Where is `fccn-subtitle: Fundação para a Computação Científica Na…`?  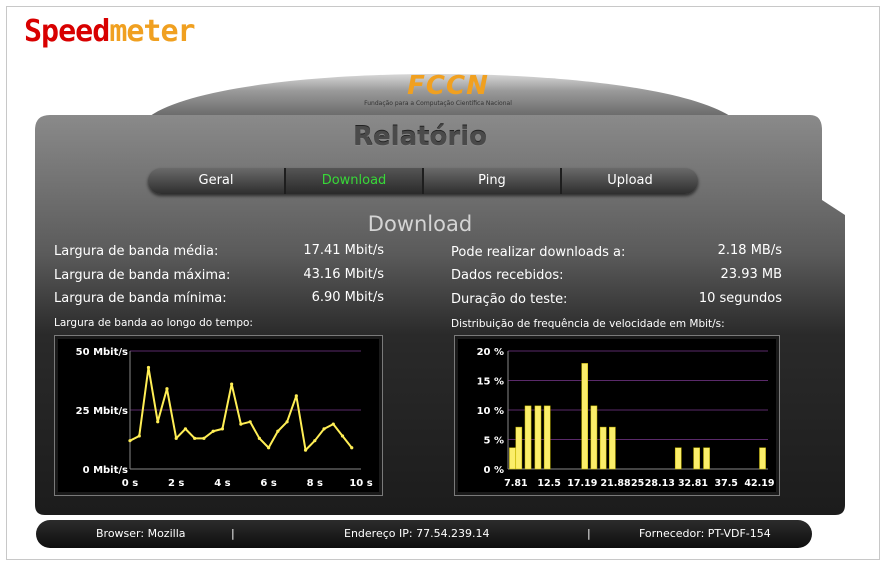 fccn-subtitle: Fundação para a Computação Científica Na… is located at coordinates (438, 103).